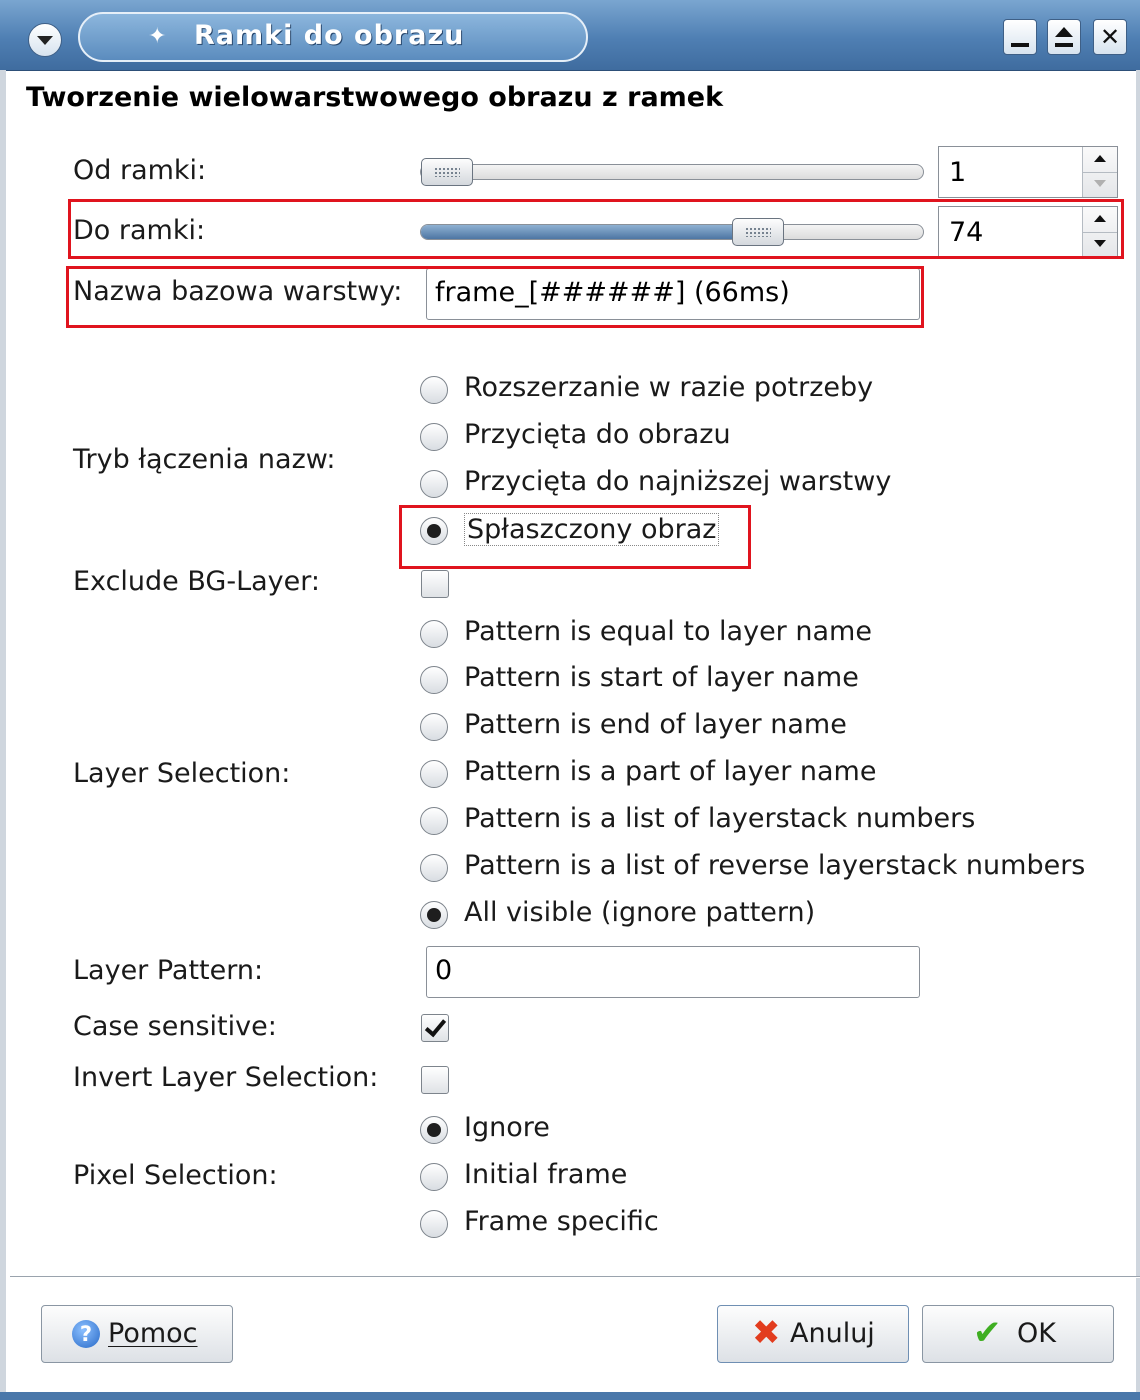 This screenshot has height=1400, width=1140. I want to click on close-button: ✕, so click(1110, 37).